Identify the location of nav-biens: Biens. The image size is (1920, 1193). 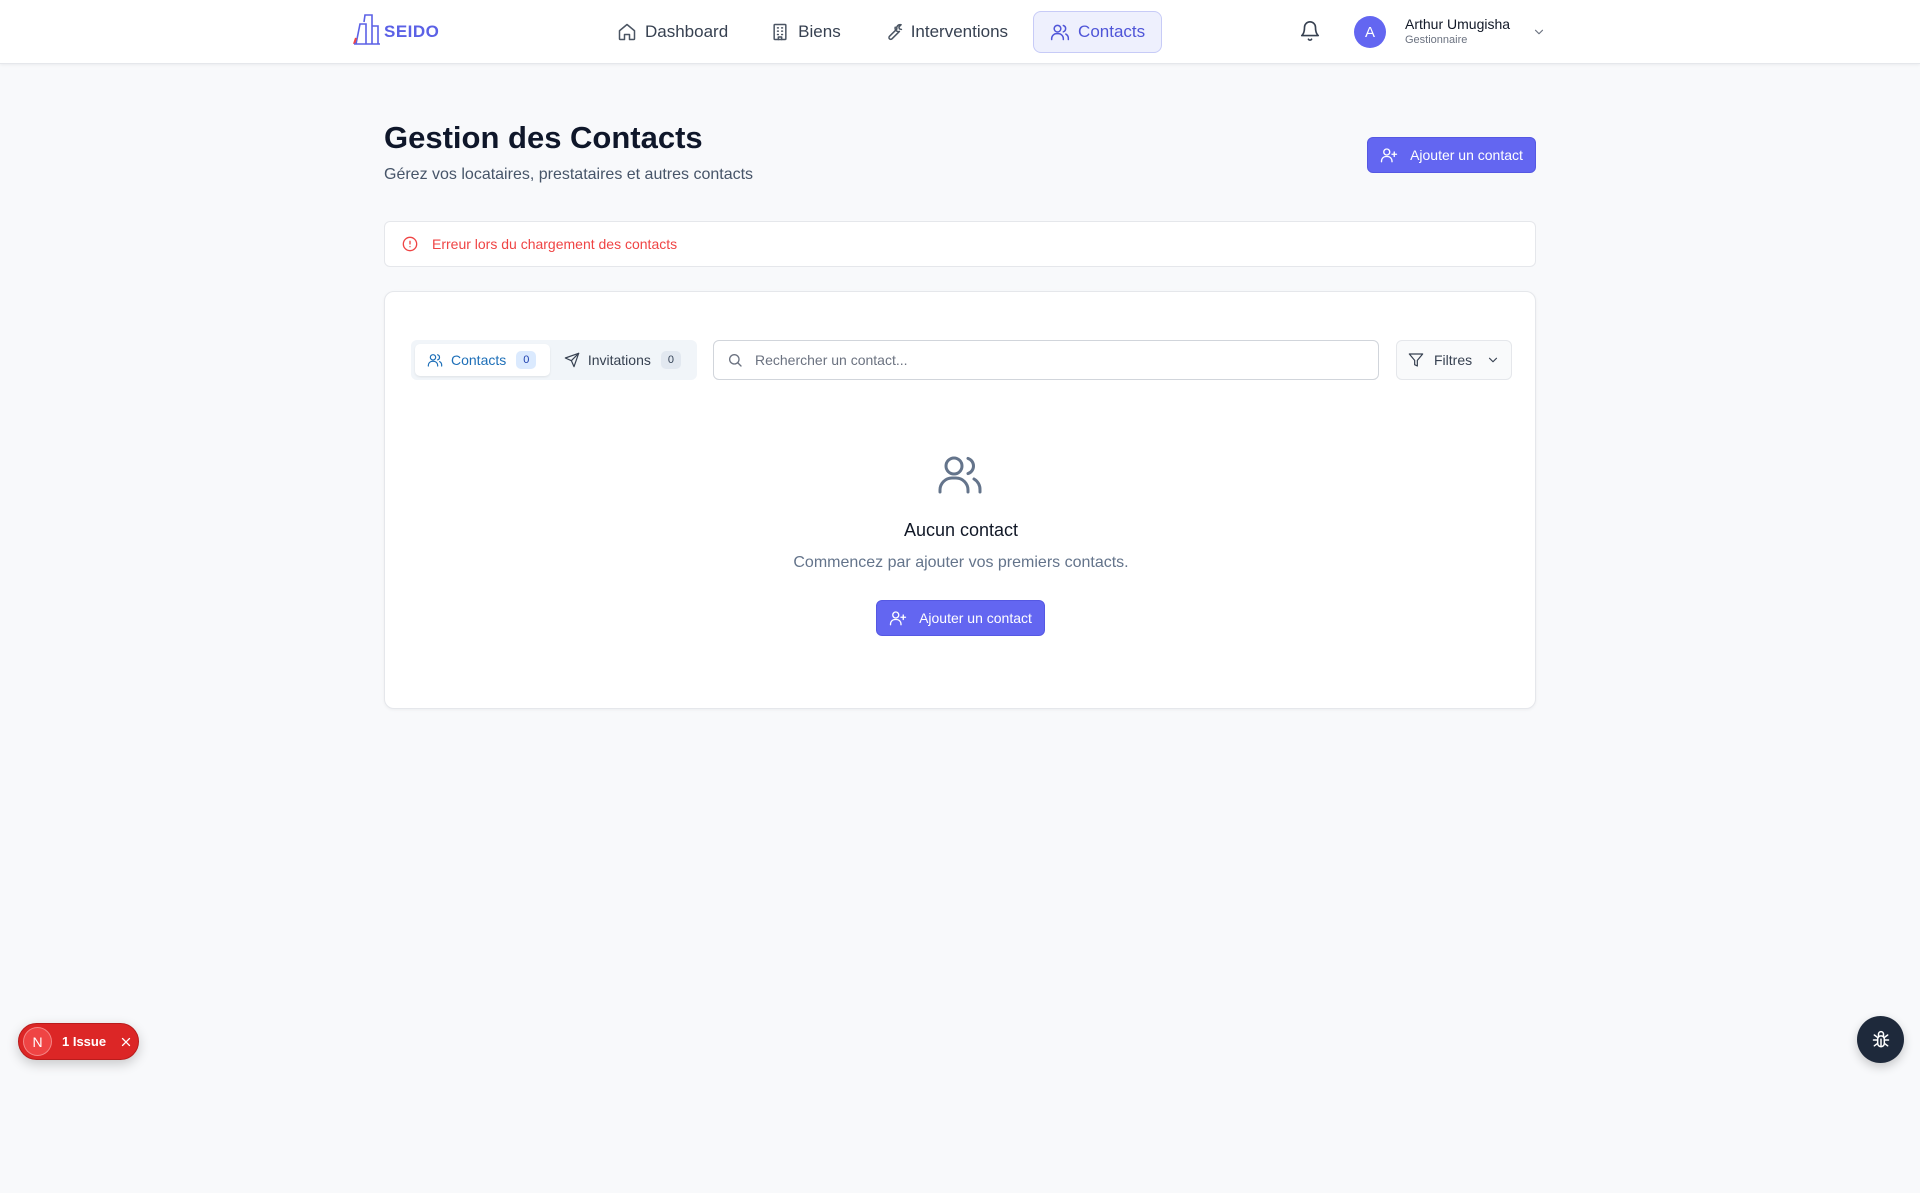
(805, 32).